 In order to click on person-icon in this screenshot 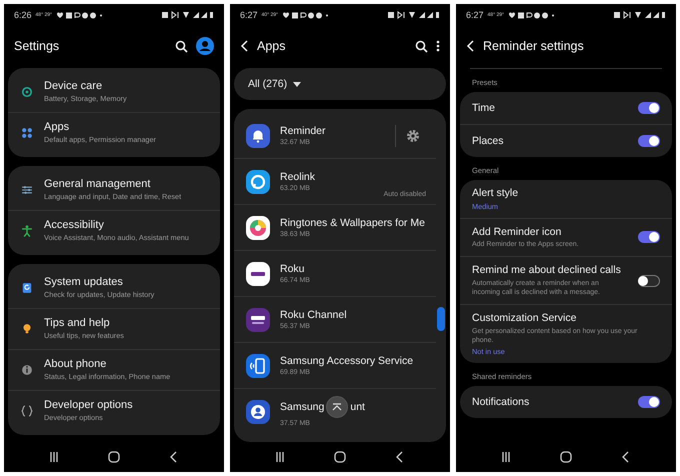, I will do `click(258, 412)`.